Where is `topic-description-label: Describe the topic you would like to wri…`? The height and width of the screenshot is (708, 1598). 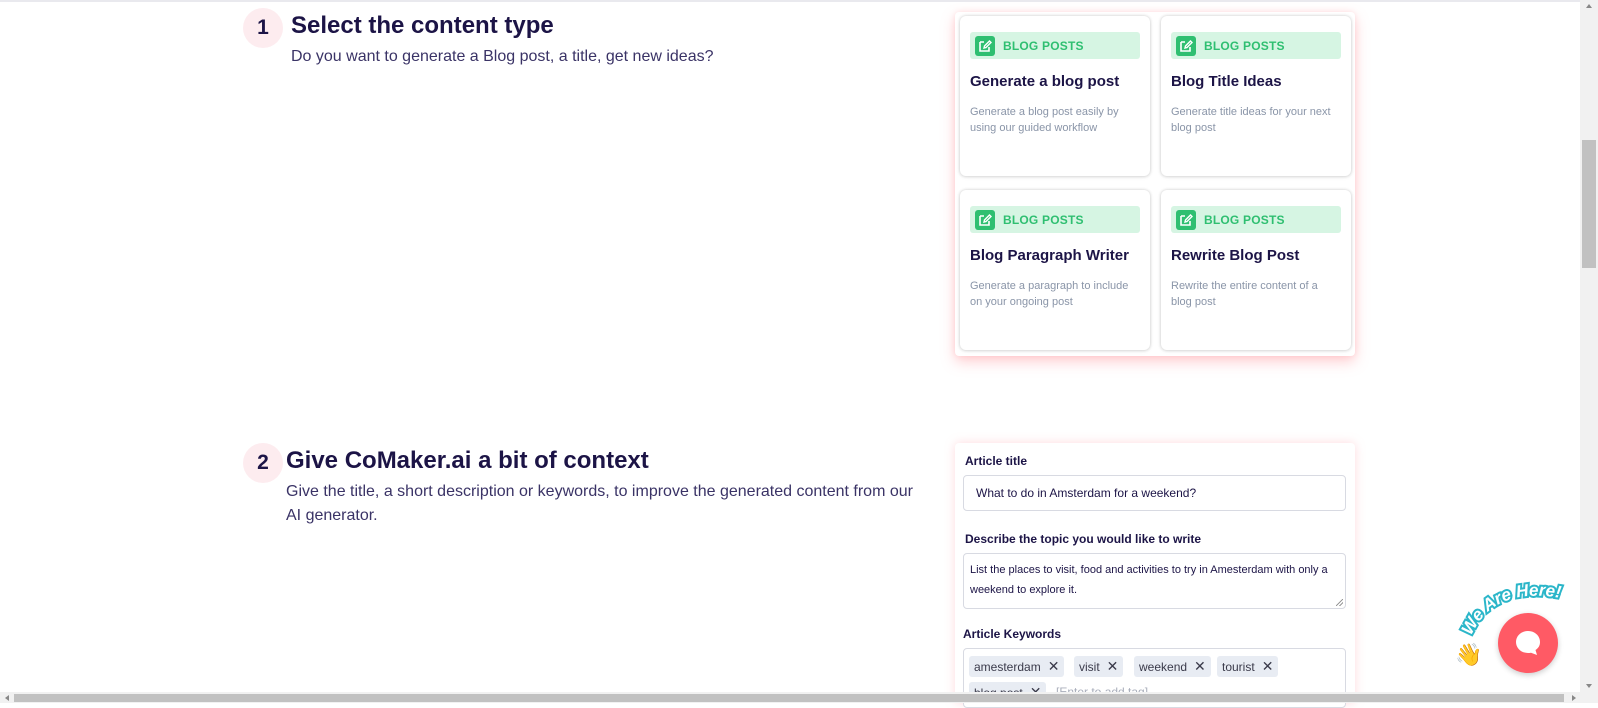
topic-description-label: Describe the topic you would like to wri… is located at coordinates (1083, 539).